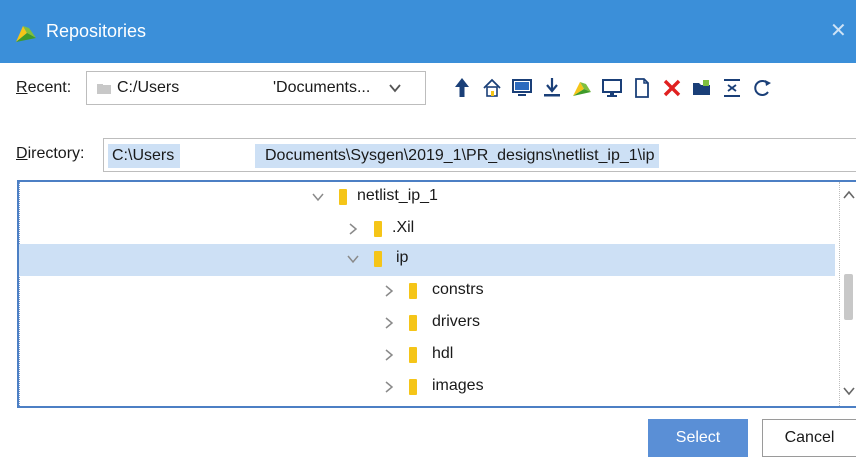  Describe the element at coordinates (492, 88) in the screenshot. I see `home-icon` at that location.